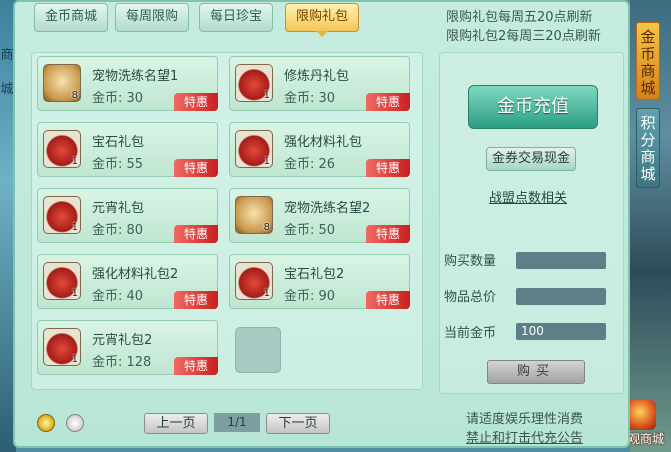  What do you see at coordinates (525, 419) in the screenshot?
I see `responsible-gaming-notice: 请适度娱乐理性消费` at bounding box center [525, 419].